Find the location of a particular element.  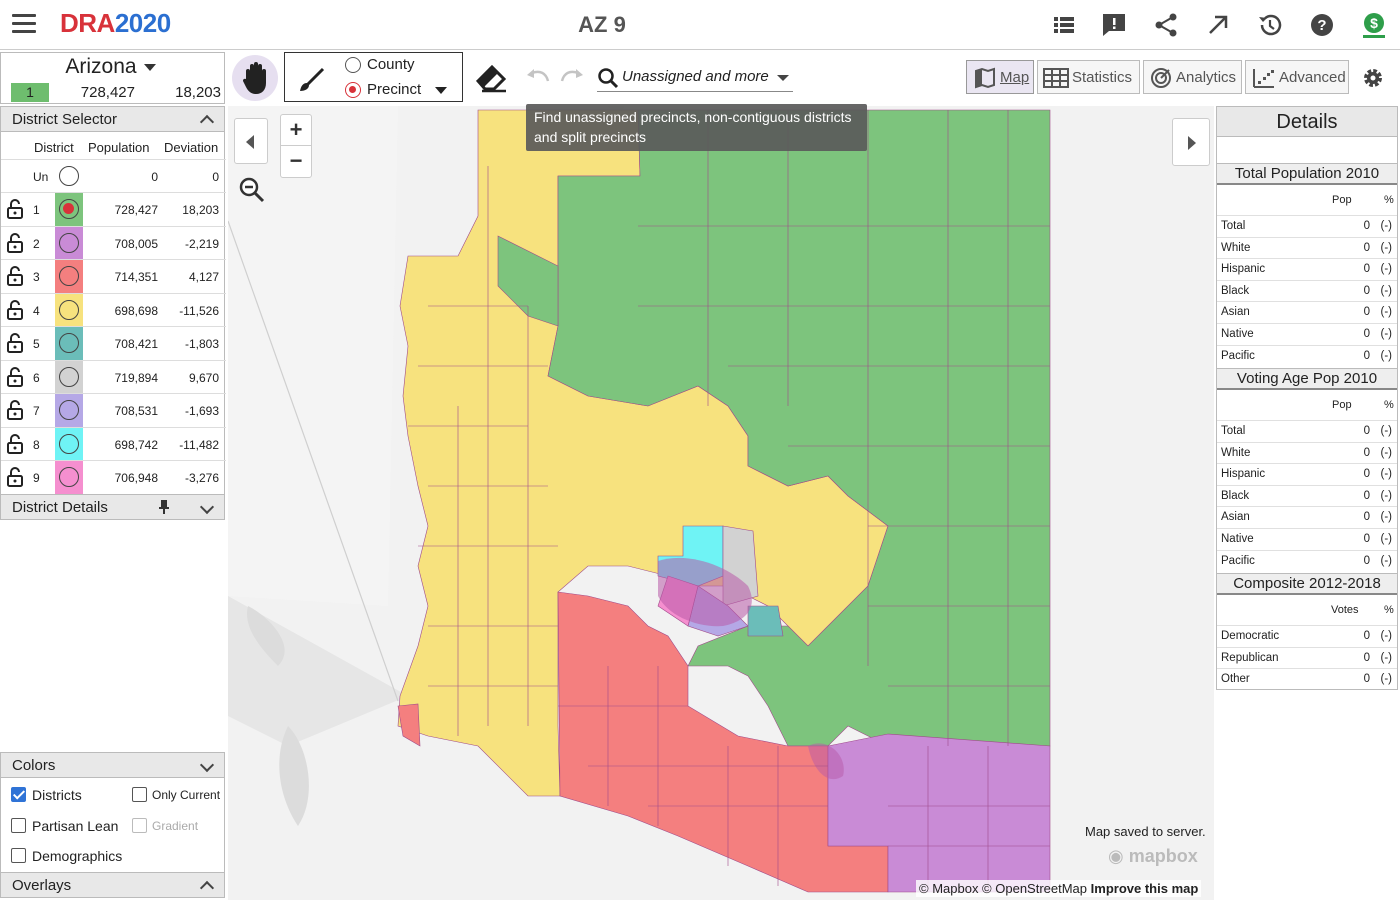

list-icon is located at coordinates (1064, 25).